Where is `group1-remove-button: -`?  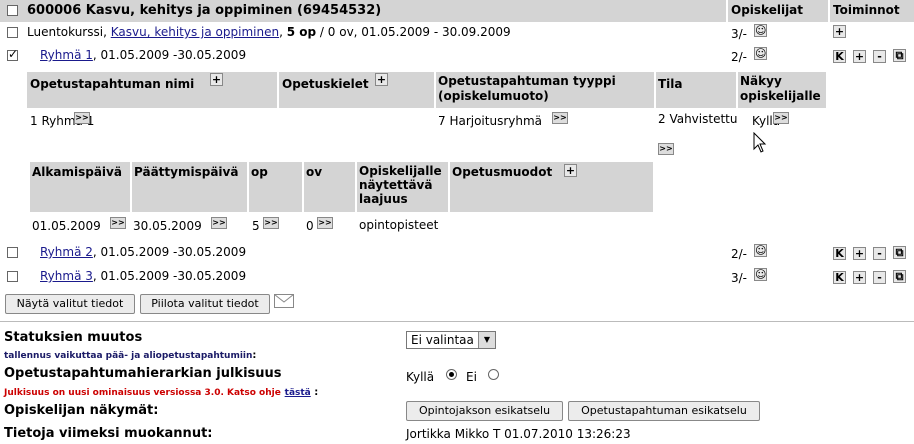
group1-remove-button: - is located at coordinates (879, 56).